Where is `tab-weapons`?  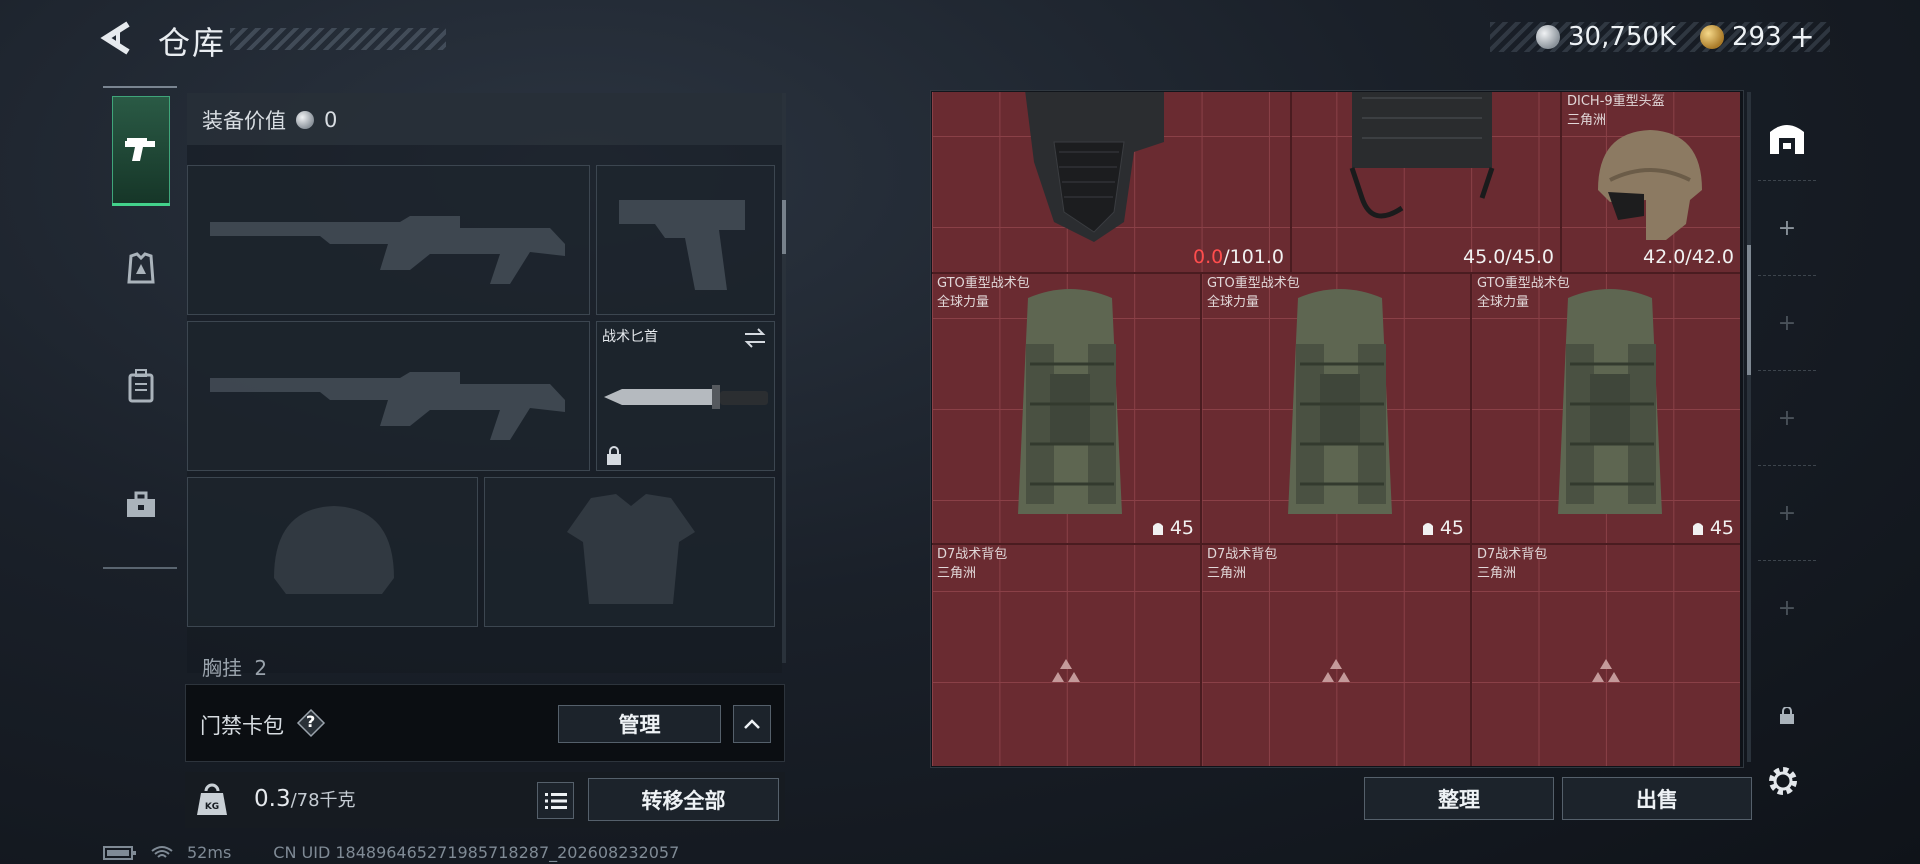 tab-weapons is located at coordinates (141, 151).